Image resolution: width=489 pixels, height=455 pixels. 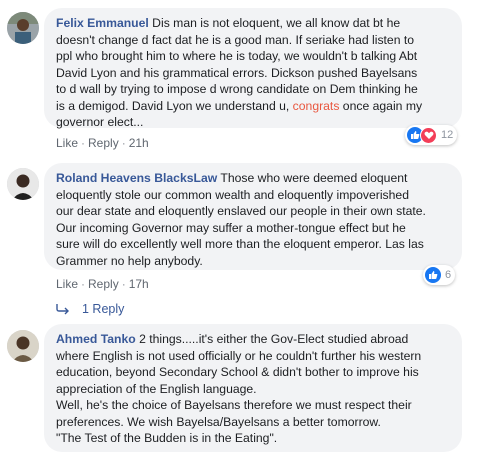 I want to click on comment-text-line: Those who were deemed eloquent, so click(x=312, y=178).